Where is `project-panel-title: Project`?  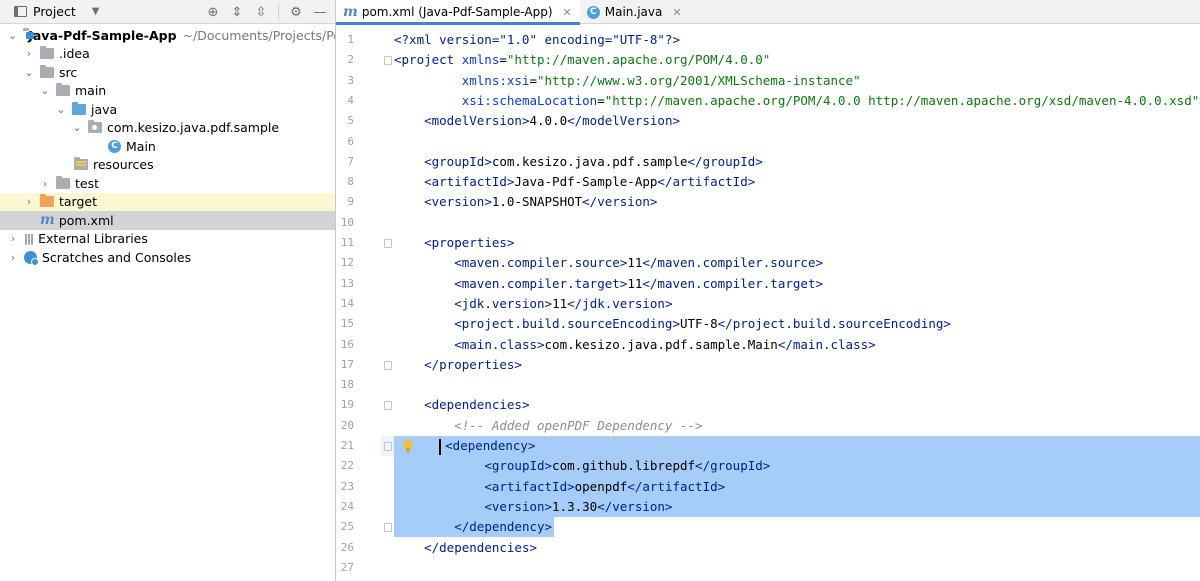
project-panel-title: Project is located at coordinates (54, 11).